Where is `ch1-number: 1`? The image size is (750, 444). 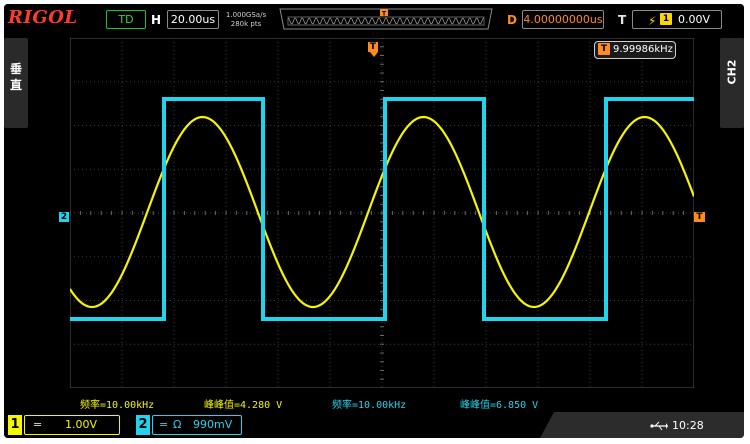
ch1-number: 1 is located at coordinates (15, 425).